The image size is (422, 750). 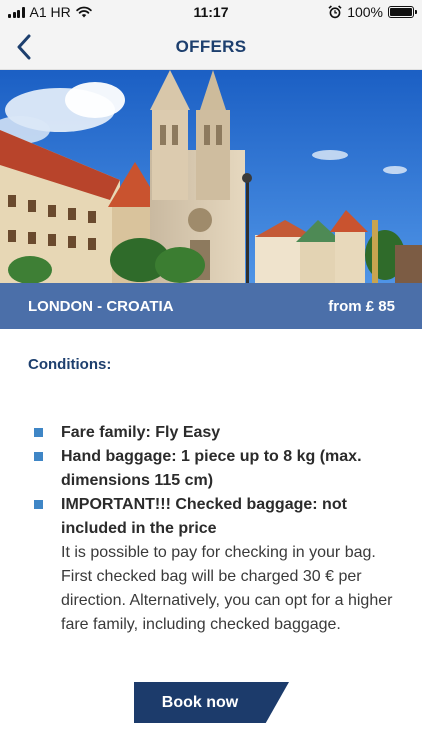 I want to click on book-now-label: Book now, so click(x=200, y=702).